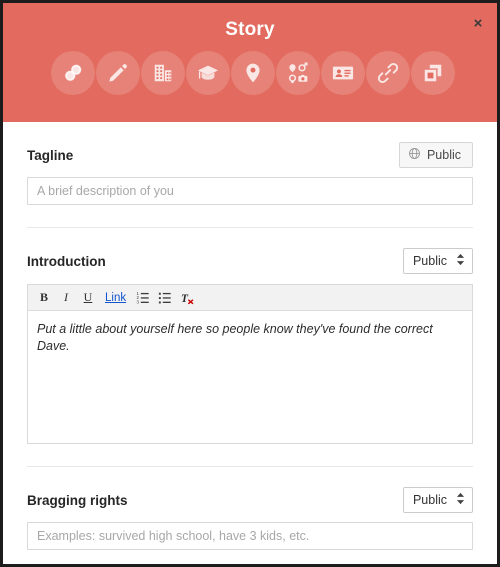 This screenshot has width=500, height=567. What do you see at coordinates (44, 298) in the screenshot?
I see `bold-button: B` at bounding box center [44, 298].